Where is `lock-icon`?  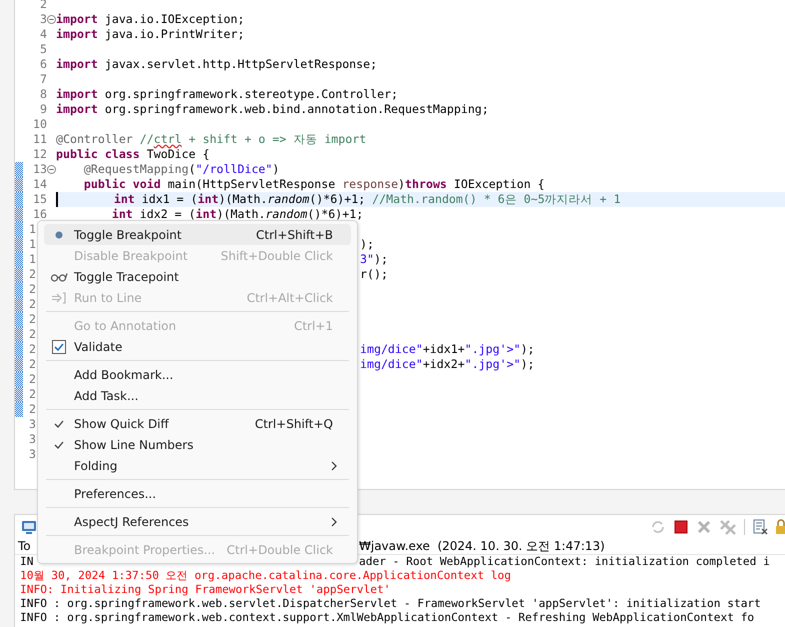
lock-icon is located at coordinates (780, 526).